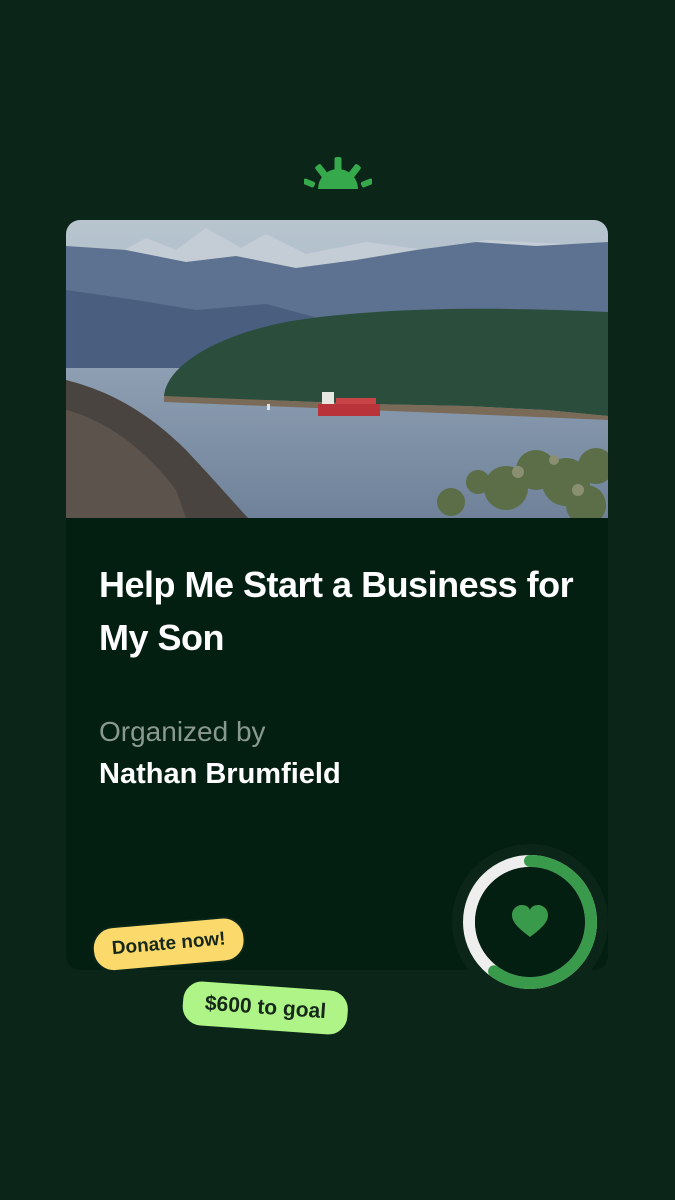 This screenshot has width=675, height=1200. Describe the element at coordinates (338, 173) in the screenshot. I see `gofundme-logo-icon` at that location.